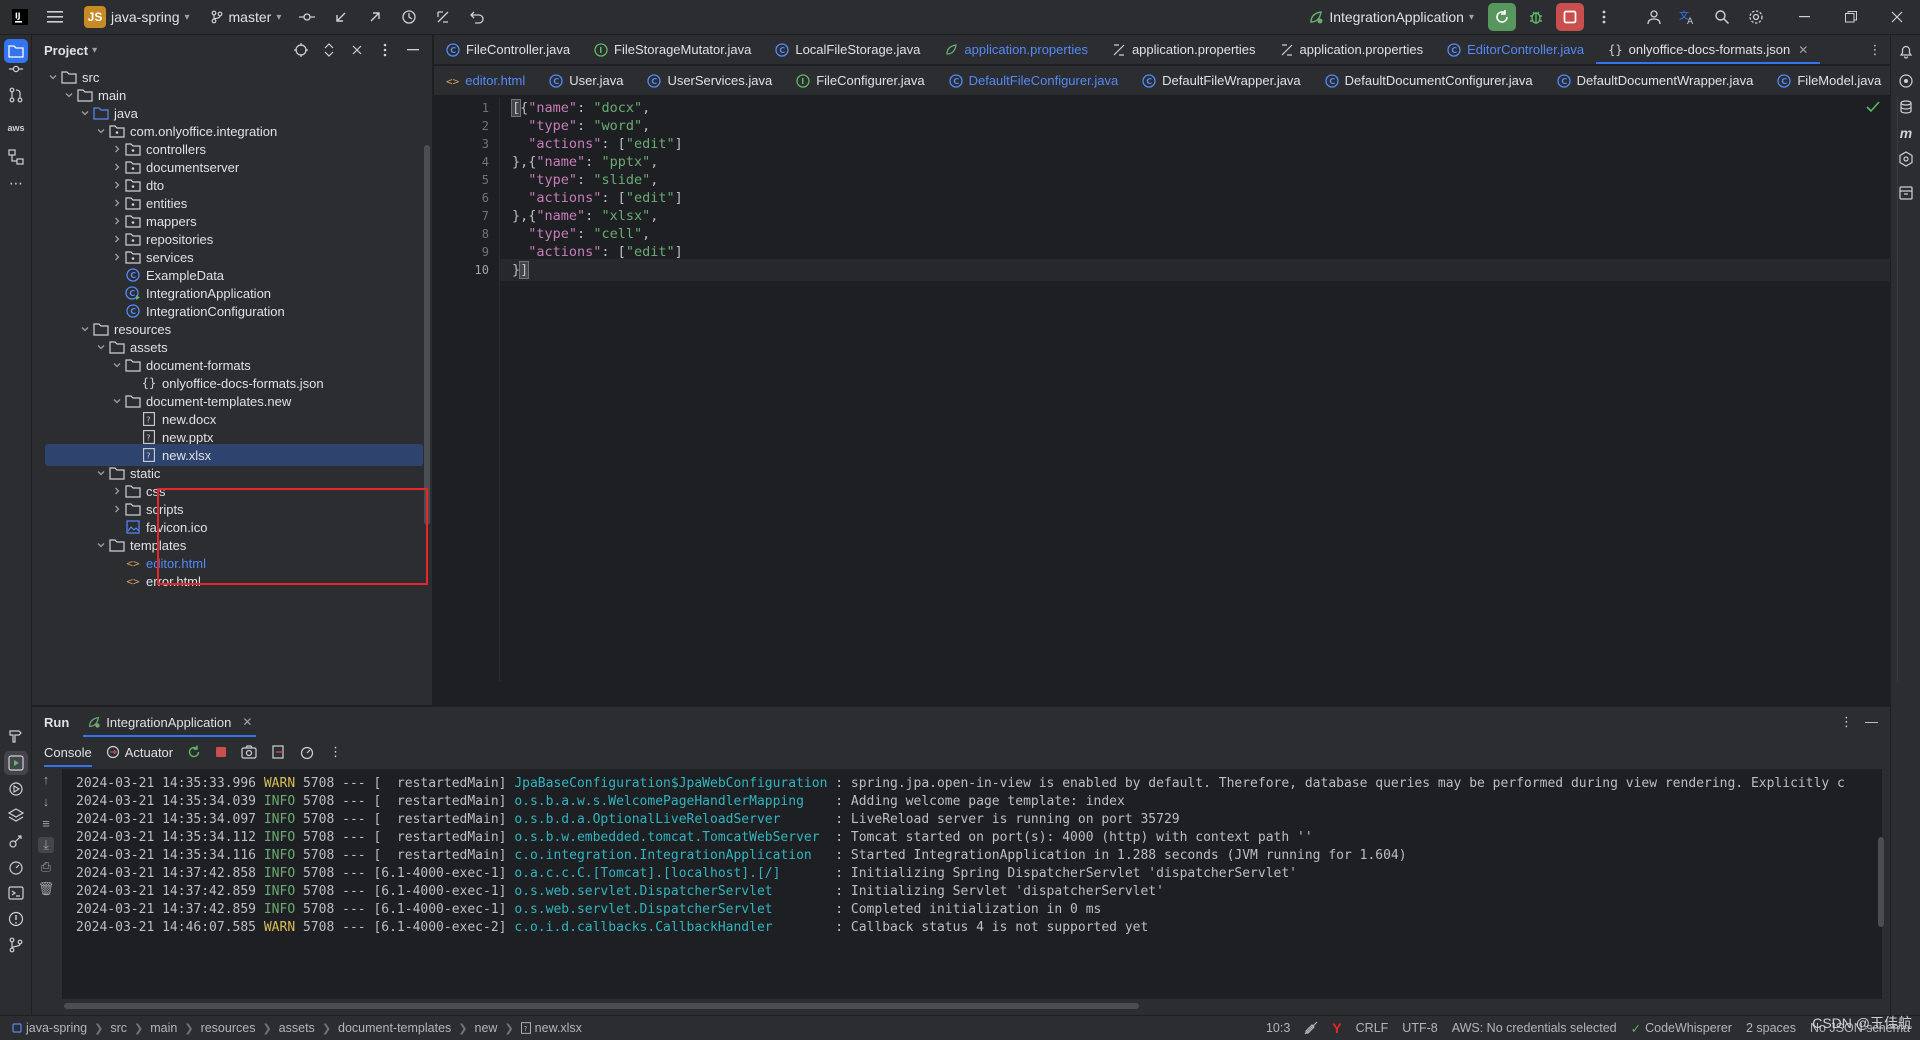 This screenshot has height=1040, width=1920. Describe the element at coordinates (46, 801) in the screenshot. I see `scroll-down-arrow-icon: ↓` at that location.